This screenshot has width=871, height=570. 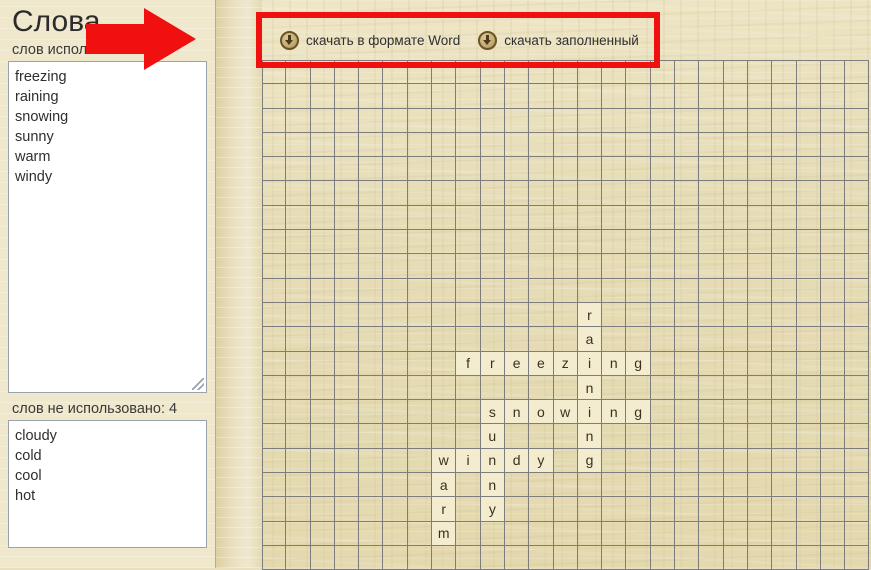 I want to click on resize-handle-icon, so click(x=198, y=384).